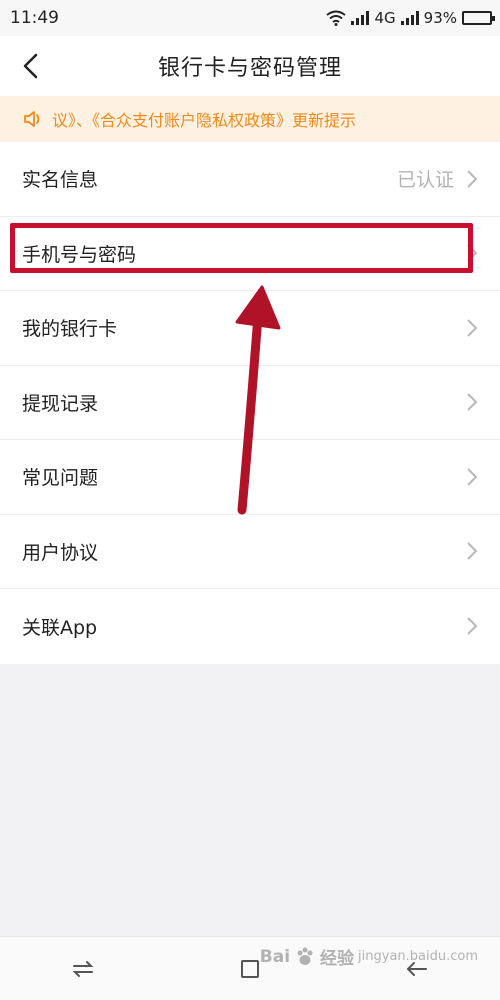  Describe the element at coordinates (250, 626) in the screenshot. I see `menu-item-linked-app: 关联App` at that location.